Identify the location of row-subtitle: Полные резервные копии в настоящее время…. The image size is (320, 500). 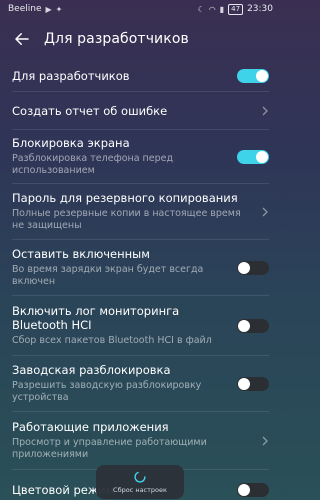
(126, 219).